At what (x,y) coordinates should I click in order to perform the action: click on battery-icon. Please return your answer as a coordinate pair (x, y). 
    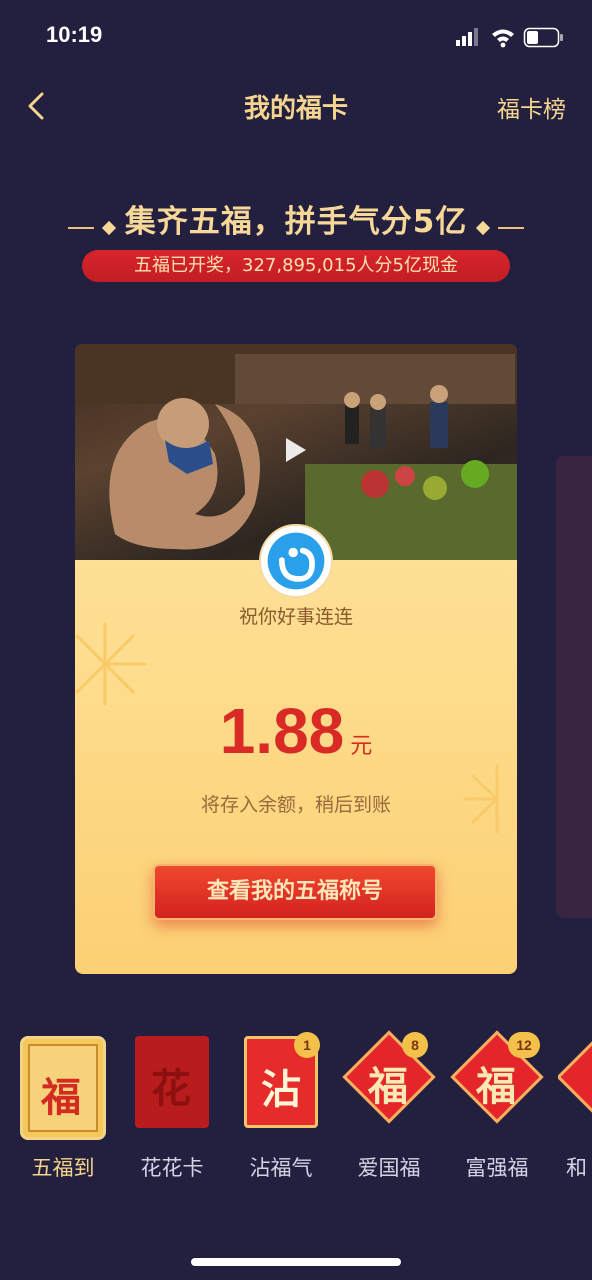
    Looking at the image, I should click on (543, 37).